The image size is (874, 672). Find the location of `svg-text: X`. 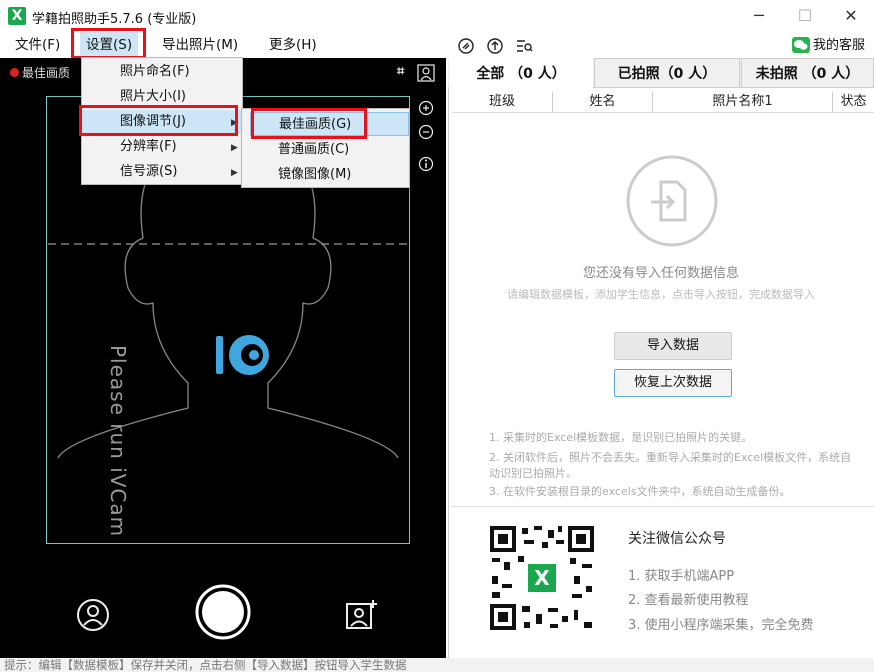

svg-text: X is located at coordinates (542, 578).